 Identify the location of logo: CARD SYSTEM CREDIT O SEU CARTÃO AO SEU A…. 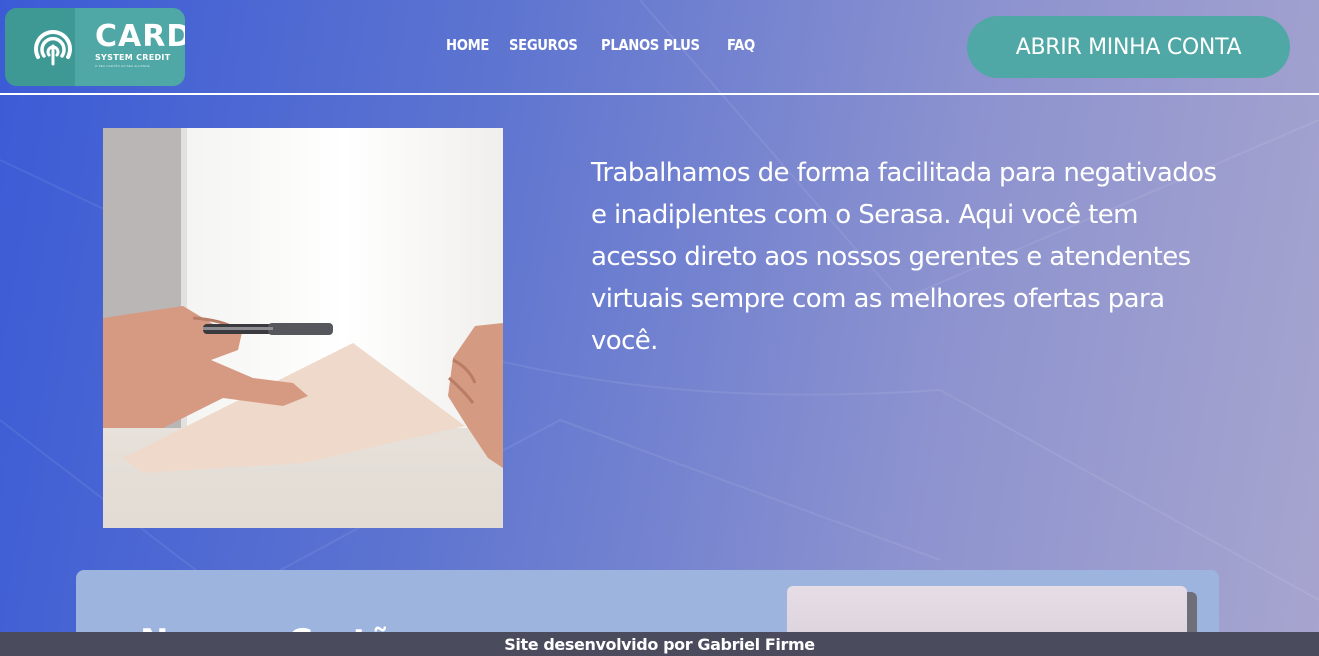
(95, 47).